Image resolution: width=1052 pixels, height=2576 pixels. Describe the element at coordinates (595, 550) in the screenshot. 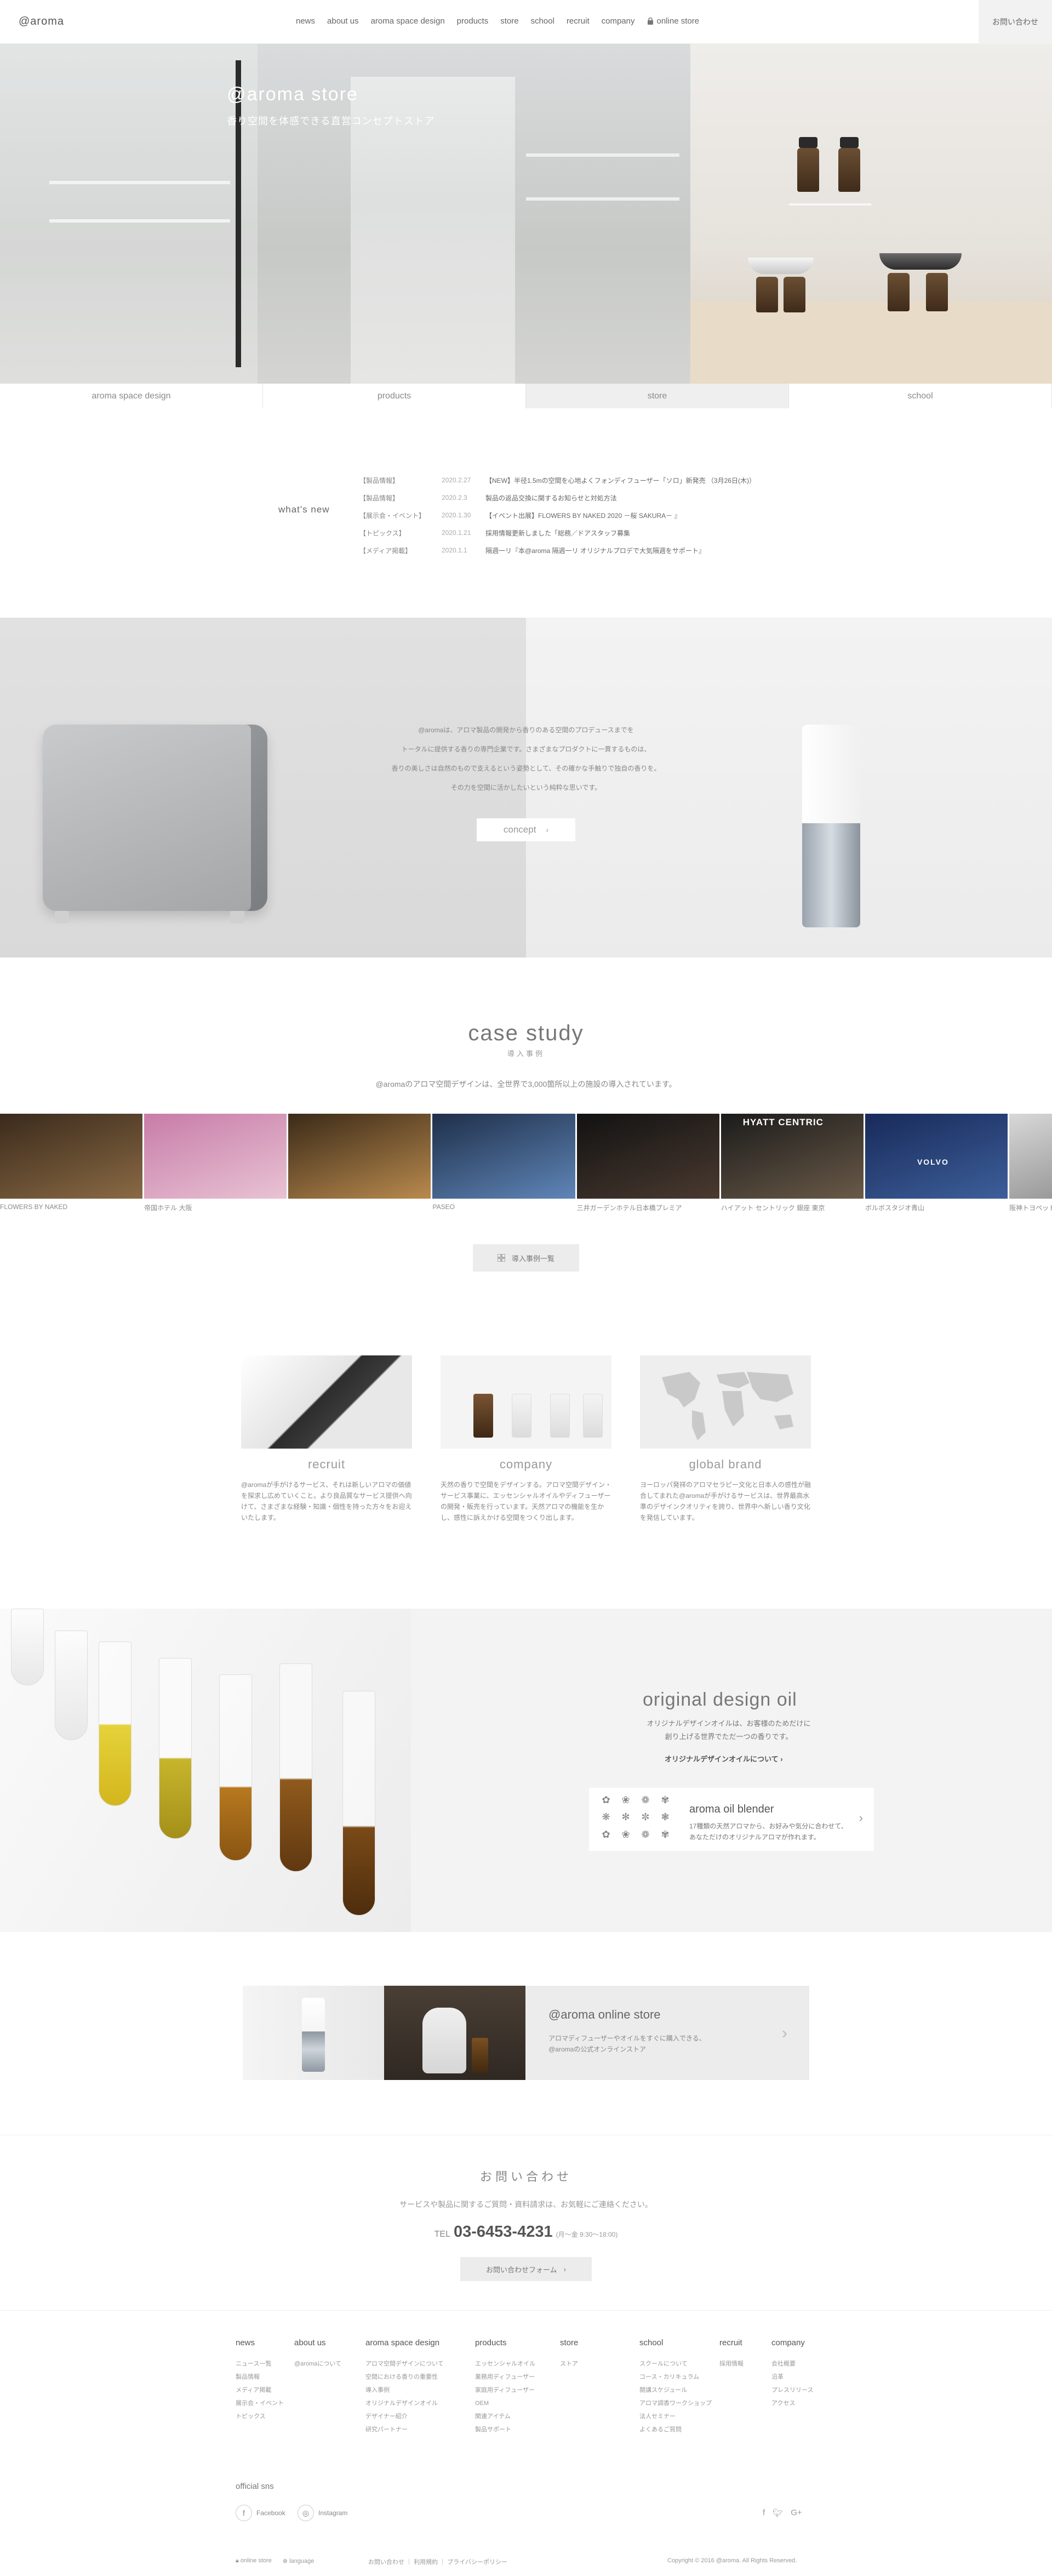

I see `news-title: 隔週一リ『本@aroma 隔週一リ オリジナルプロデで大気隔週をサポート』` at that location.